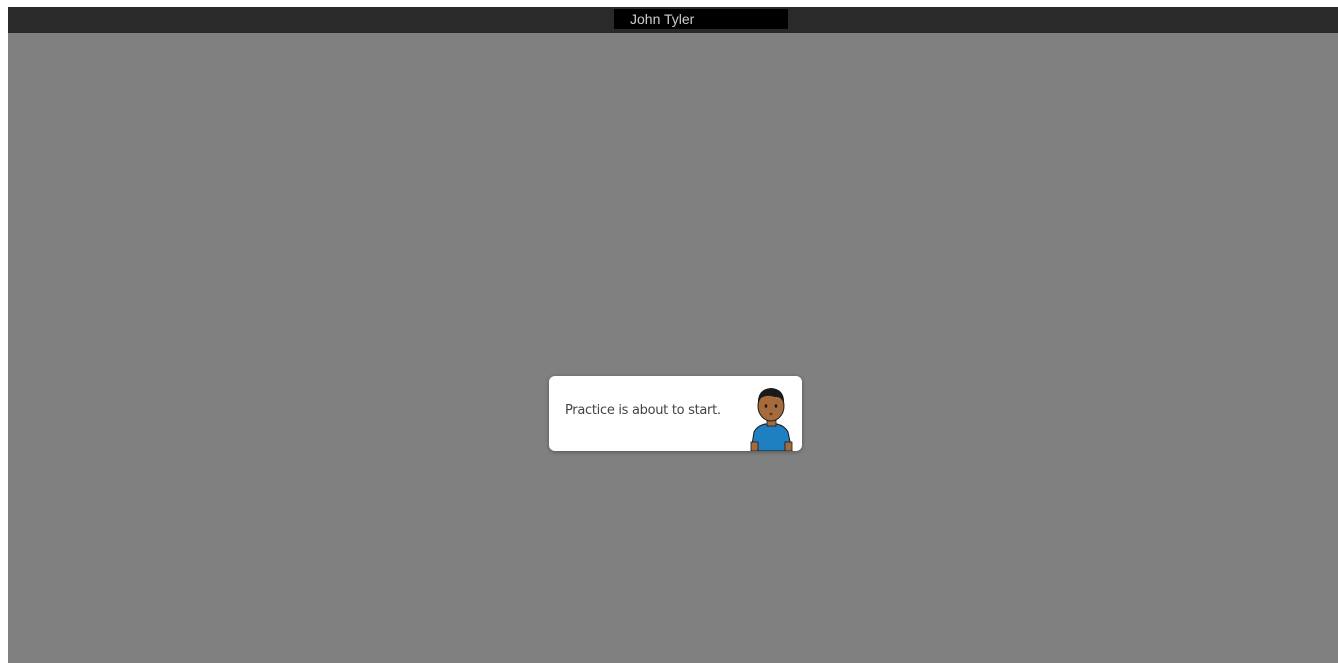 The height and width of the screenshot is (663, 1338). What do you see at coordinates (643, 410) in the screenshot?
I see `dialog-message: Practice is about to start.` at bounding box center [643, 410].